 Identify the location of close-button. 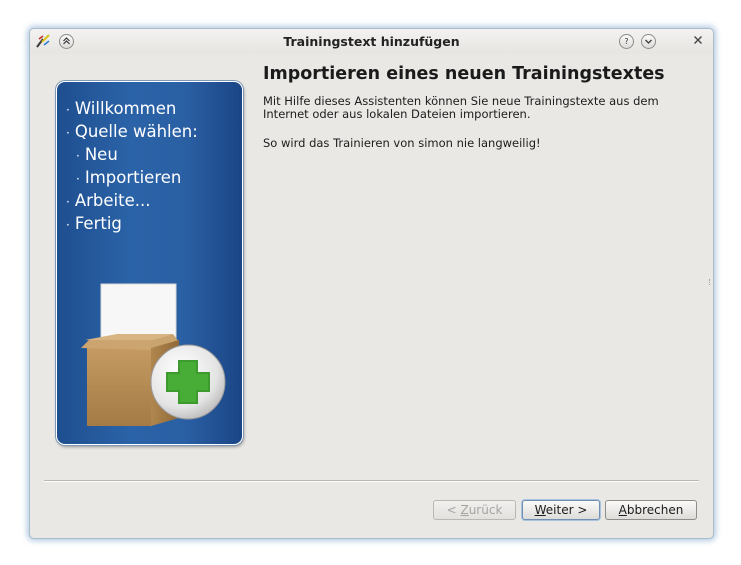
(698, 40).